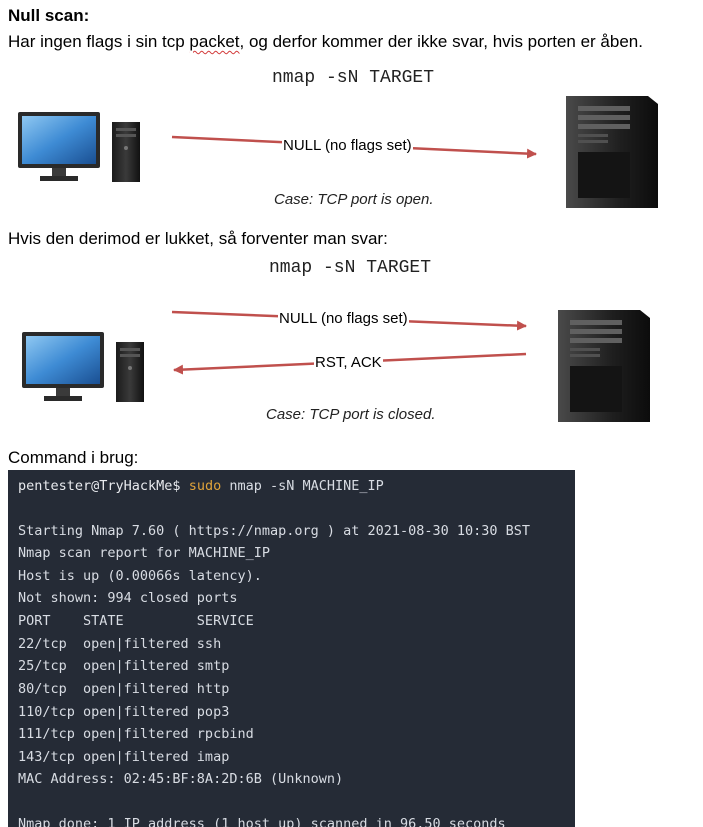 This screenshot has height=827, width=703. I want to click on rst-ack-label: RST, ACK, so click(348, 362).